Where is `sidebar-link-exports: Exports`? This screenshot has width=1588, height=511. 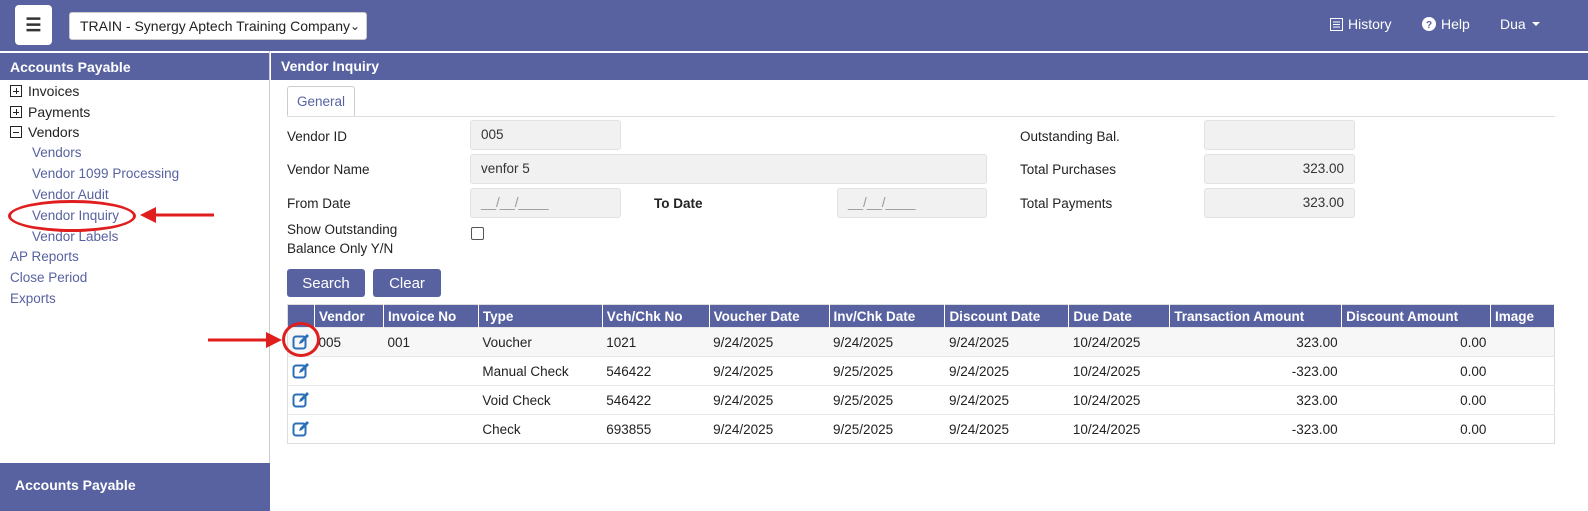
sidebar-link-exports: Exports is located at coordinates (33, 298).